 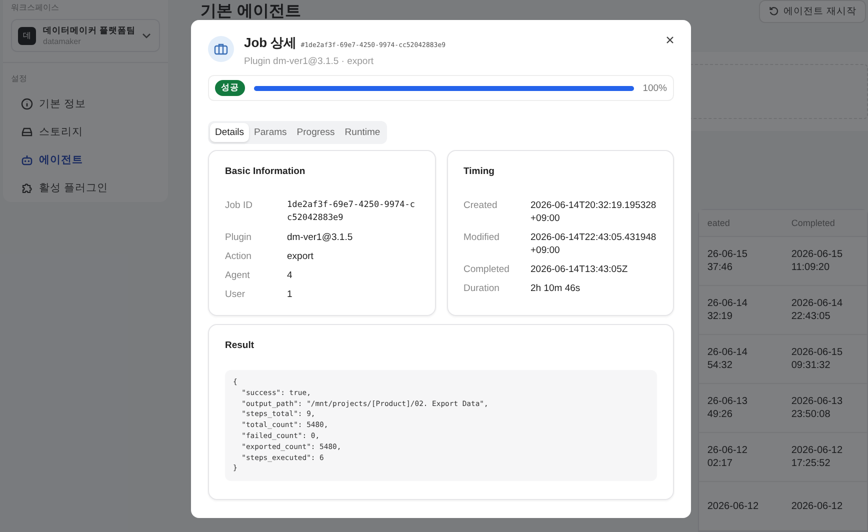 What do you see at coordinates (670, 40) in the screenshot?
I see `close-button` at bounding box center [670, 40].